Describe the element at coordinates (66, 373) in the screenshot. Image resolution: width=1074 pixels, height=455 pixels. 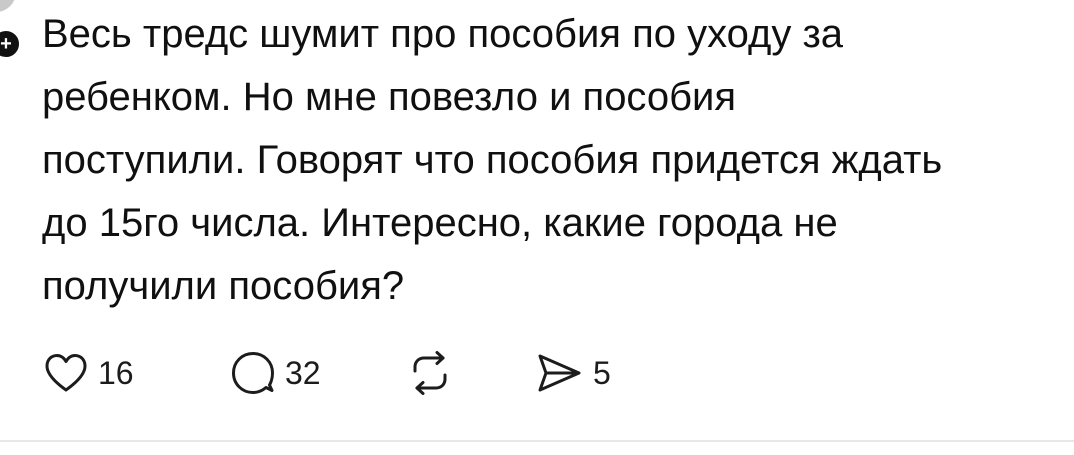
I see `heart-icon` at that location.